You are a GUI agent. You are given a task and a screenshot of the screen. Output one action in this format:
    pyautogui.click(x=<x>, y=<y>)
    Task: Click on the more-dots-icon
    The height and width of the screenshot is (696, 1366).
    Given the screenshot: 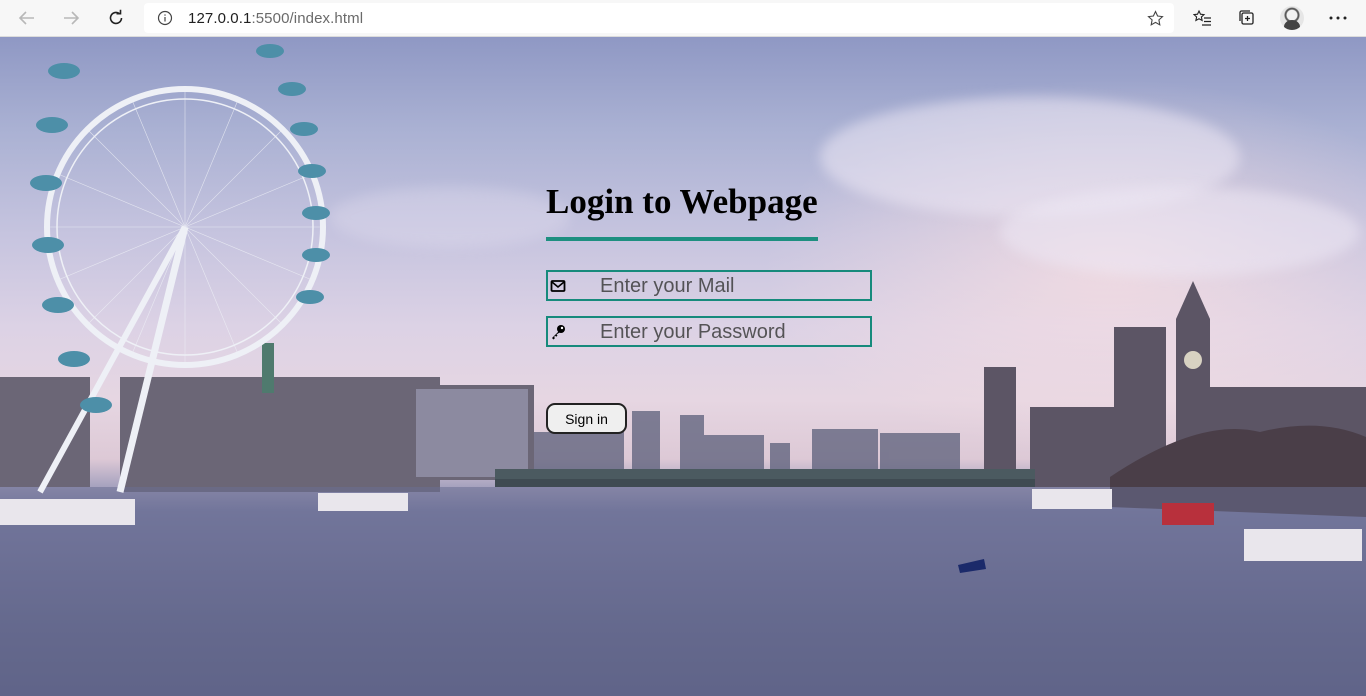 What is the action you would take?
    pyautogui.click(x=1338, y=18)
    